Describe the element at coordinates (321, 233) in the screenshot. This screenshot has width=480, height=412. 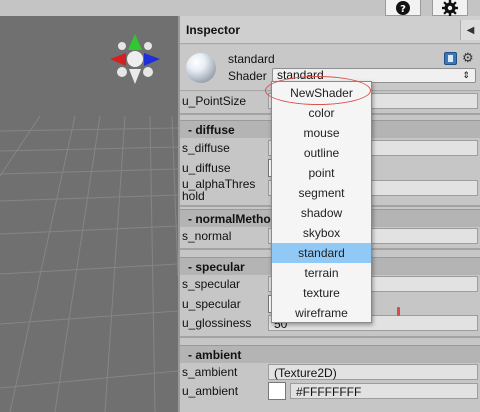
I see `dropdown-item-skybox: skybox` at that location.